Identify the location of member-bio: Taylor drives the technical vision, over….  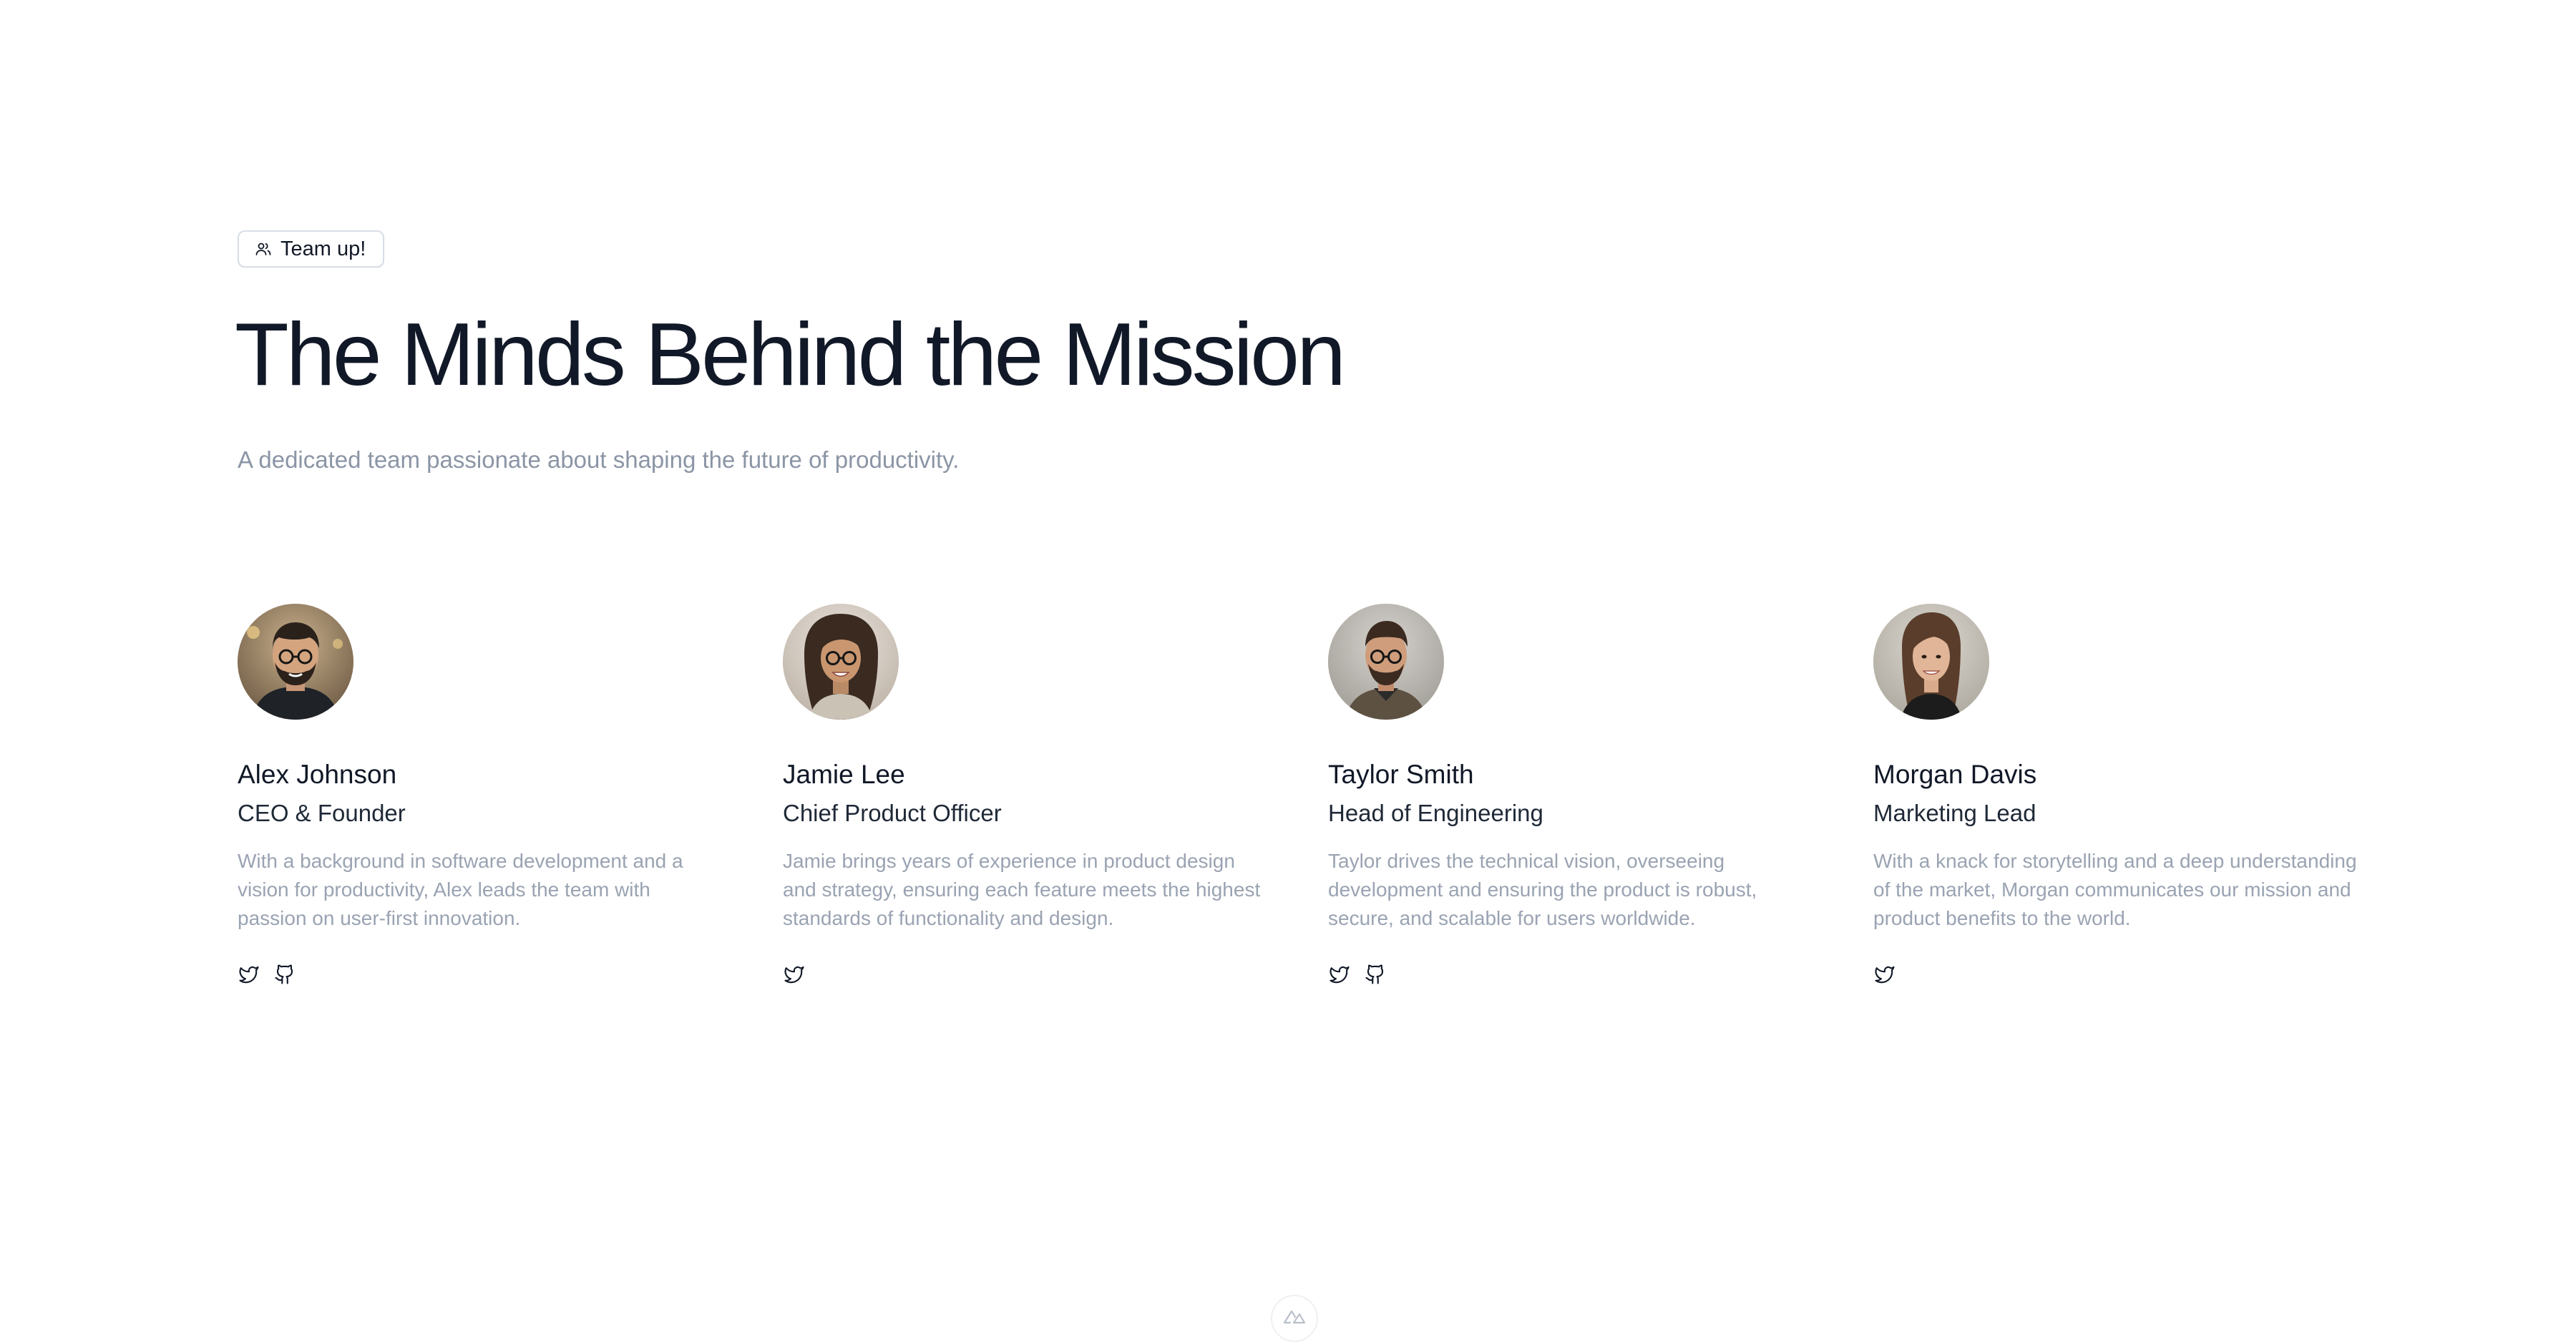
(1542, 889).